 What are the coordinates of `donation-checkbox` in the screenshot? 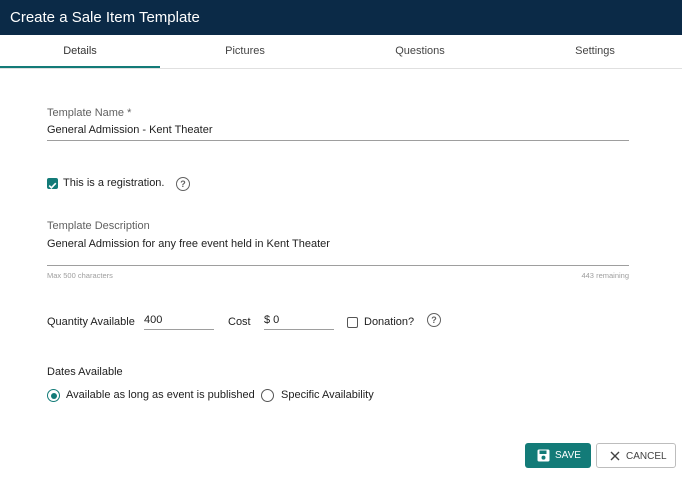 It's located at (352, 322).